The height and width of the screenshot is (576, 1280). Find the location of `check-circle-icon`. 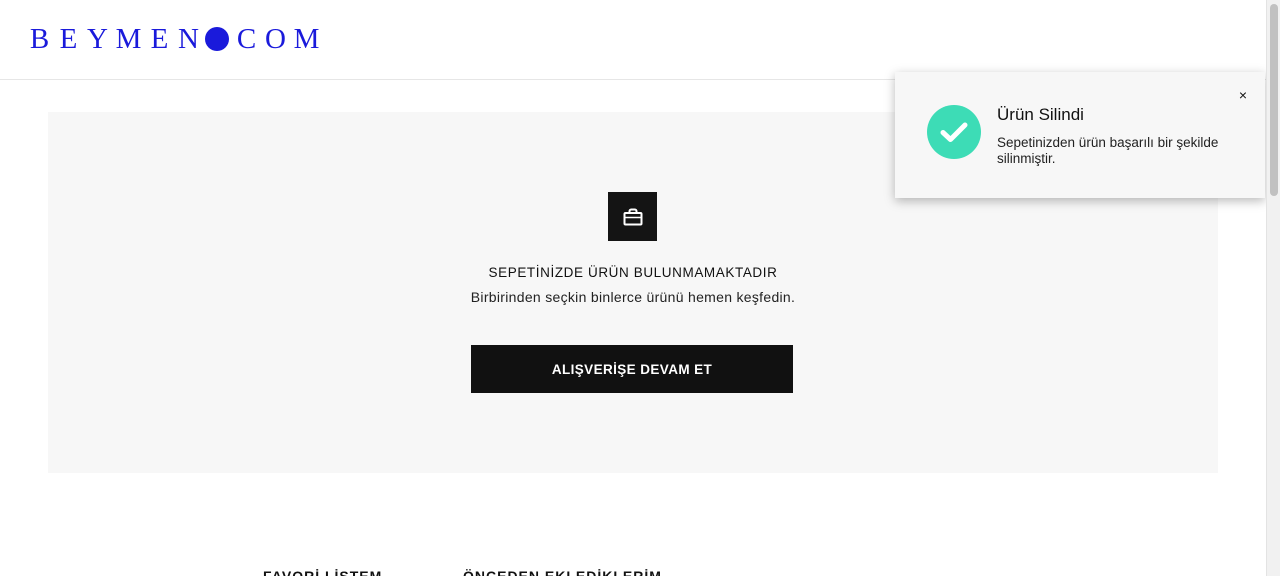

check-circle-icon is located at coordinates (954, 132).